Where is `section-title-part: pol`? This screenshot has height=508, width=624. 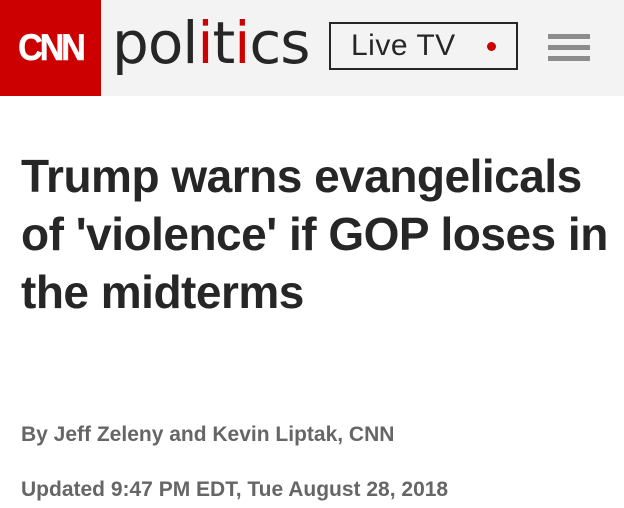
section-title-part: pol is located at coordinates (155, 43).